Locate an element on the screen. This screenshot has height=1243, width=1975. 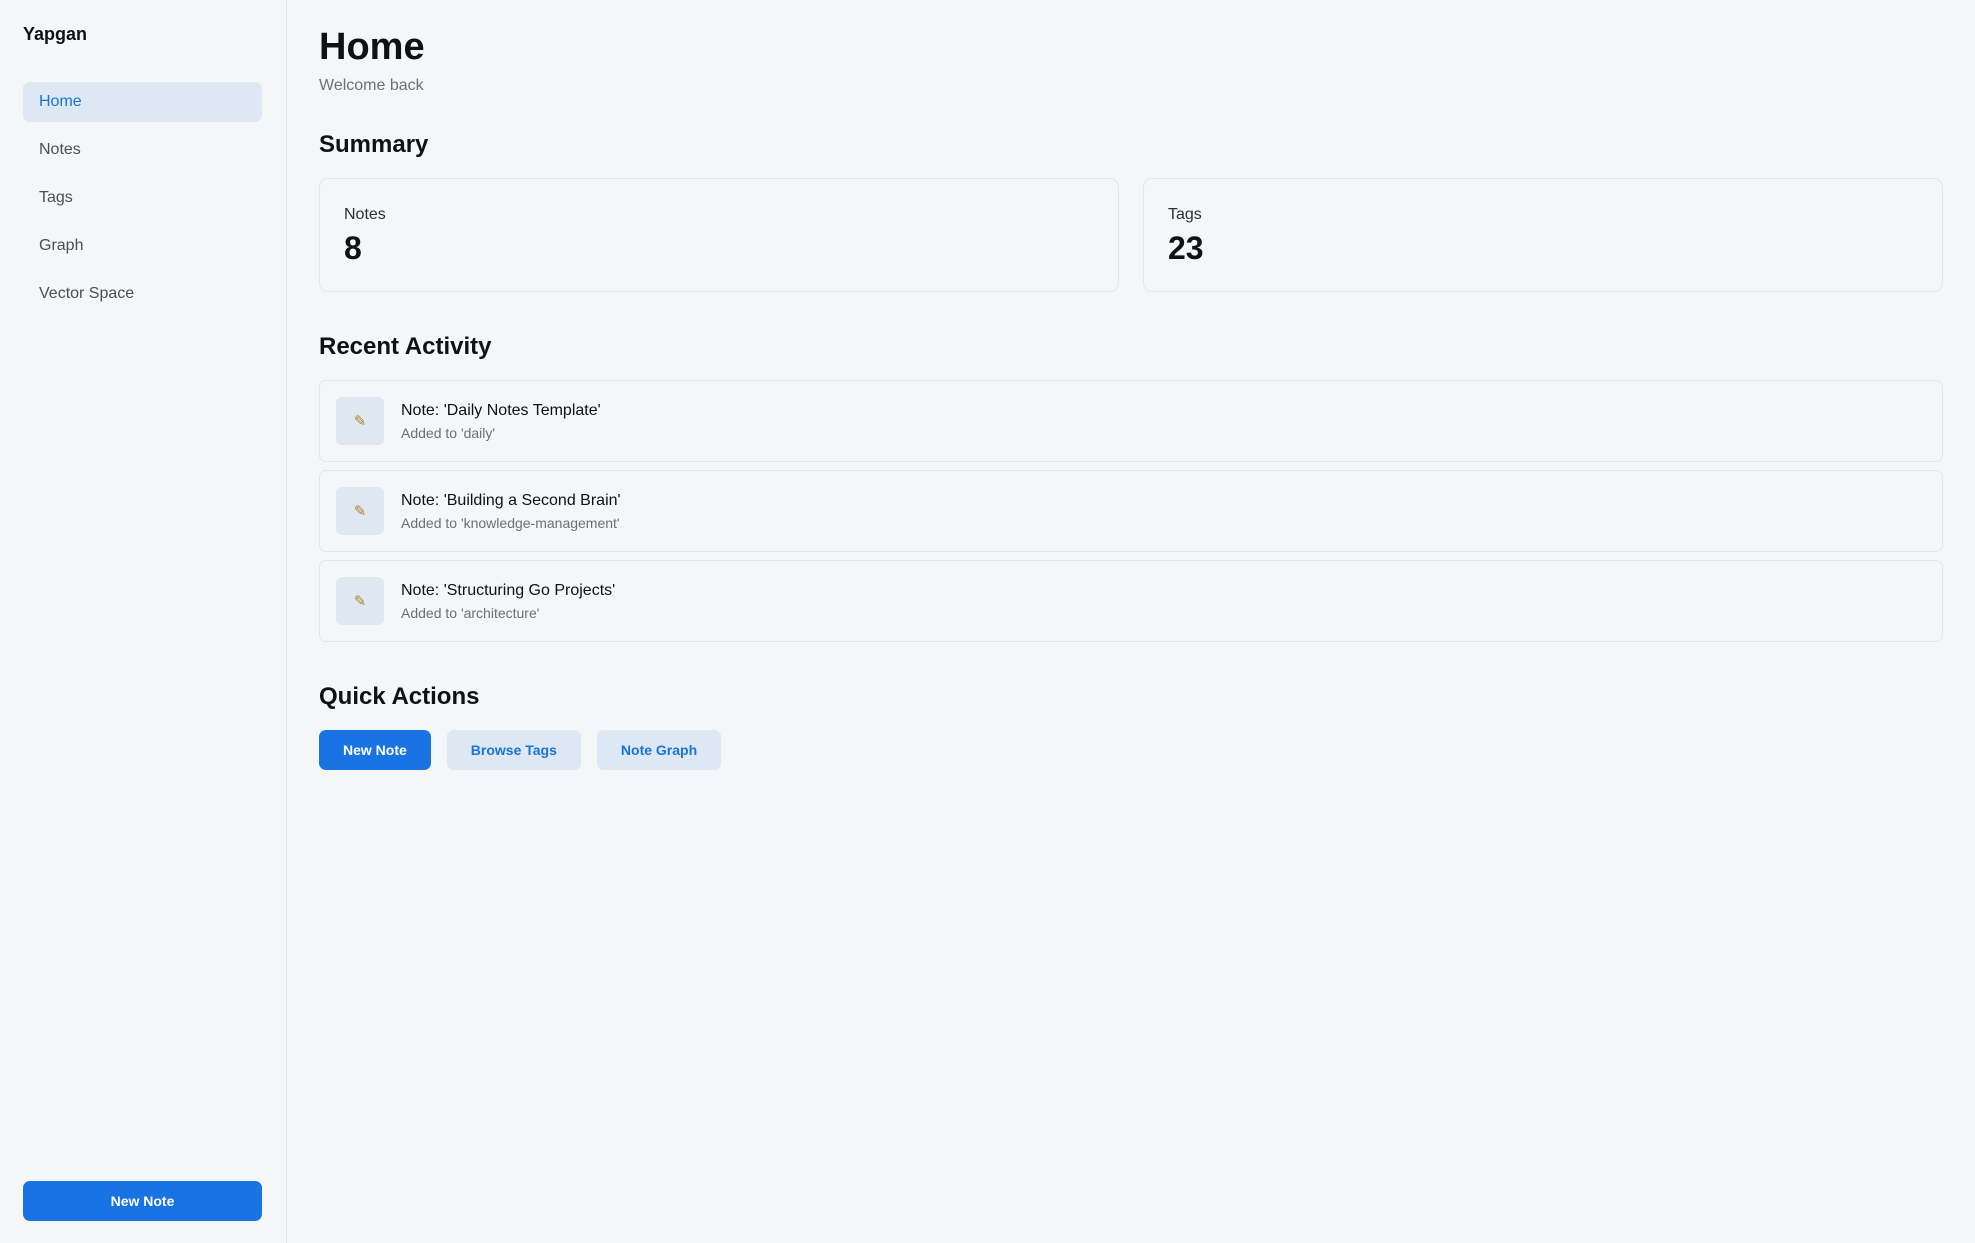
notes-count-card: Notes 8 is located at coordinates (719, 235).